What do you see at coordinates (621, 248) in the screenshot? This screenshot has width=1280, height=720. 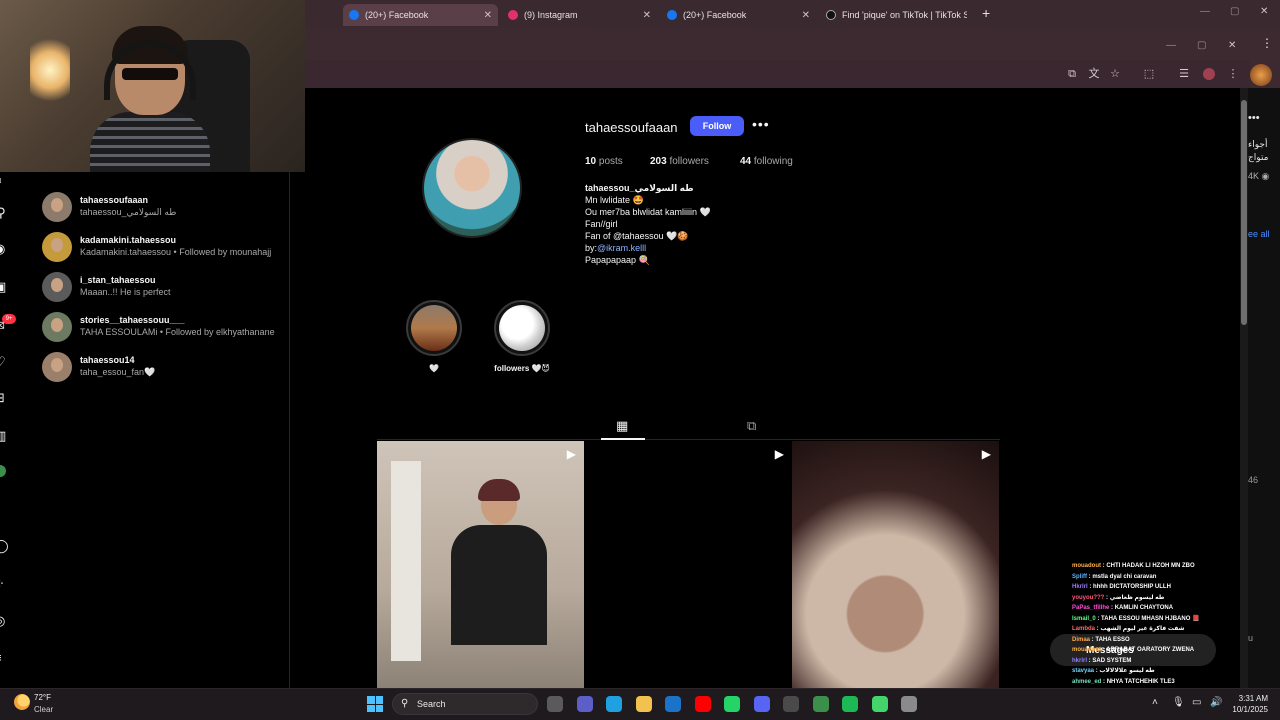 I see `bio-mention-link: @ikram.kelll` at bounding box center [621, 248].